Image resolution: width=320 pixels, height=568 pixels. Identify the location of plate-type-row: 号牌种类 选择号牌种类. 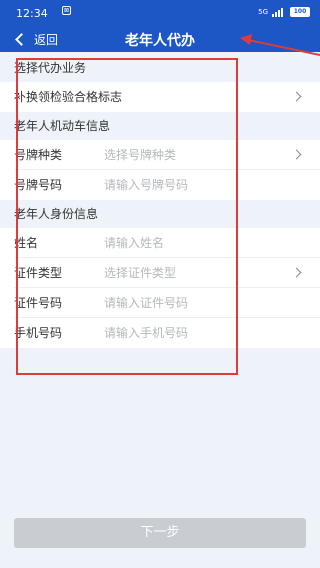
(160, 155).